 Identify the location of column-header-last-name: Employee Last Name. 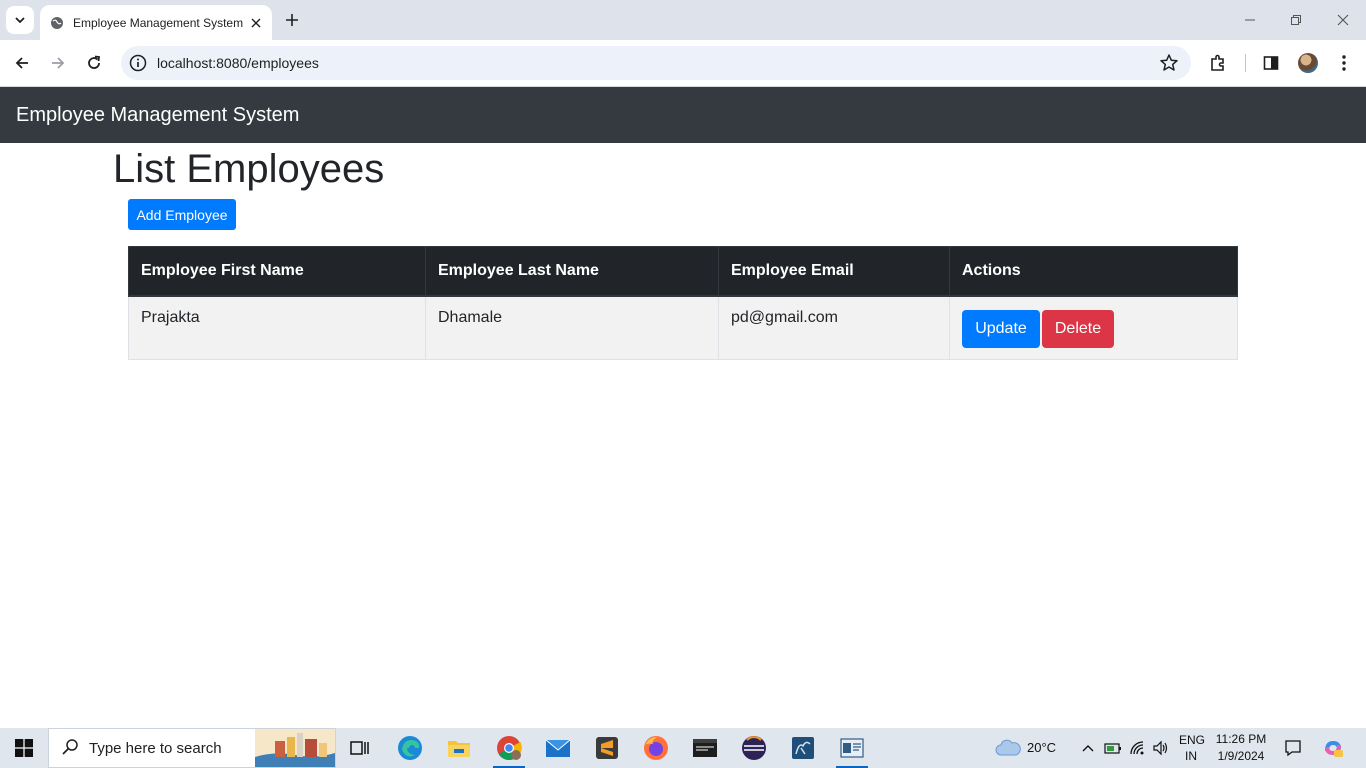
(572, 271).